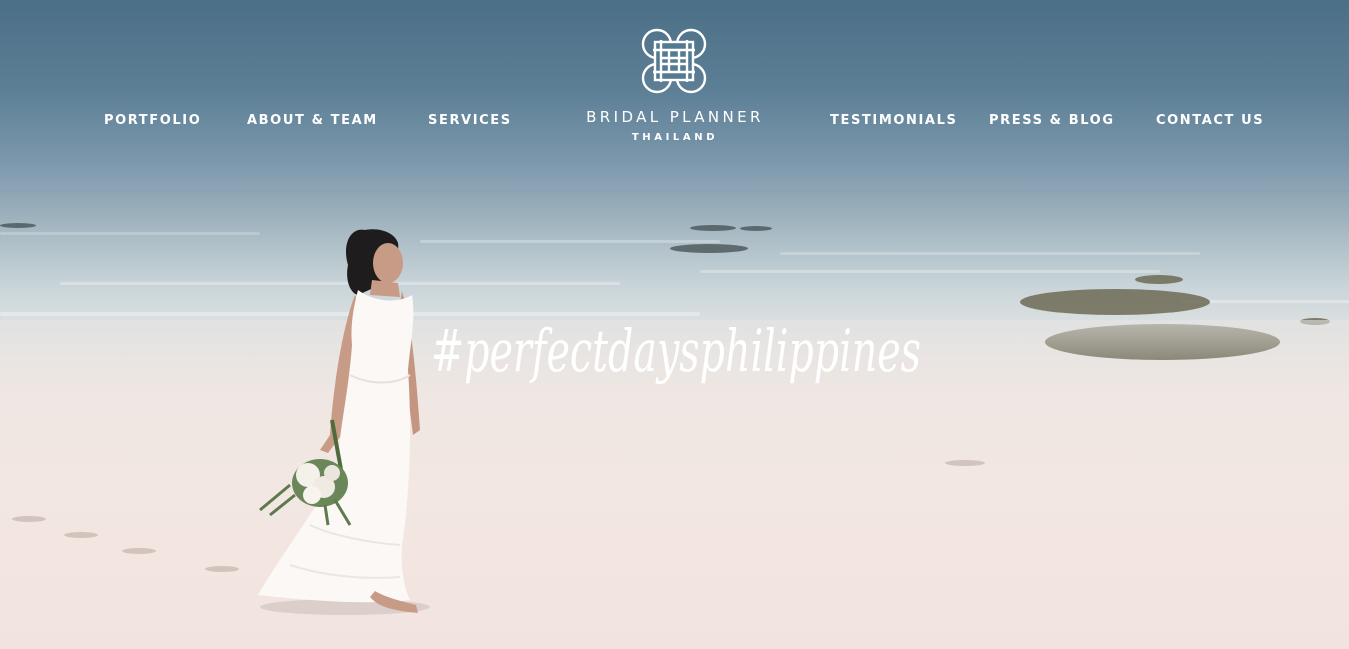  I want to click on nav-services: SERVICES, so click(470, 120).